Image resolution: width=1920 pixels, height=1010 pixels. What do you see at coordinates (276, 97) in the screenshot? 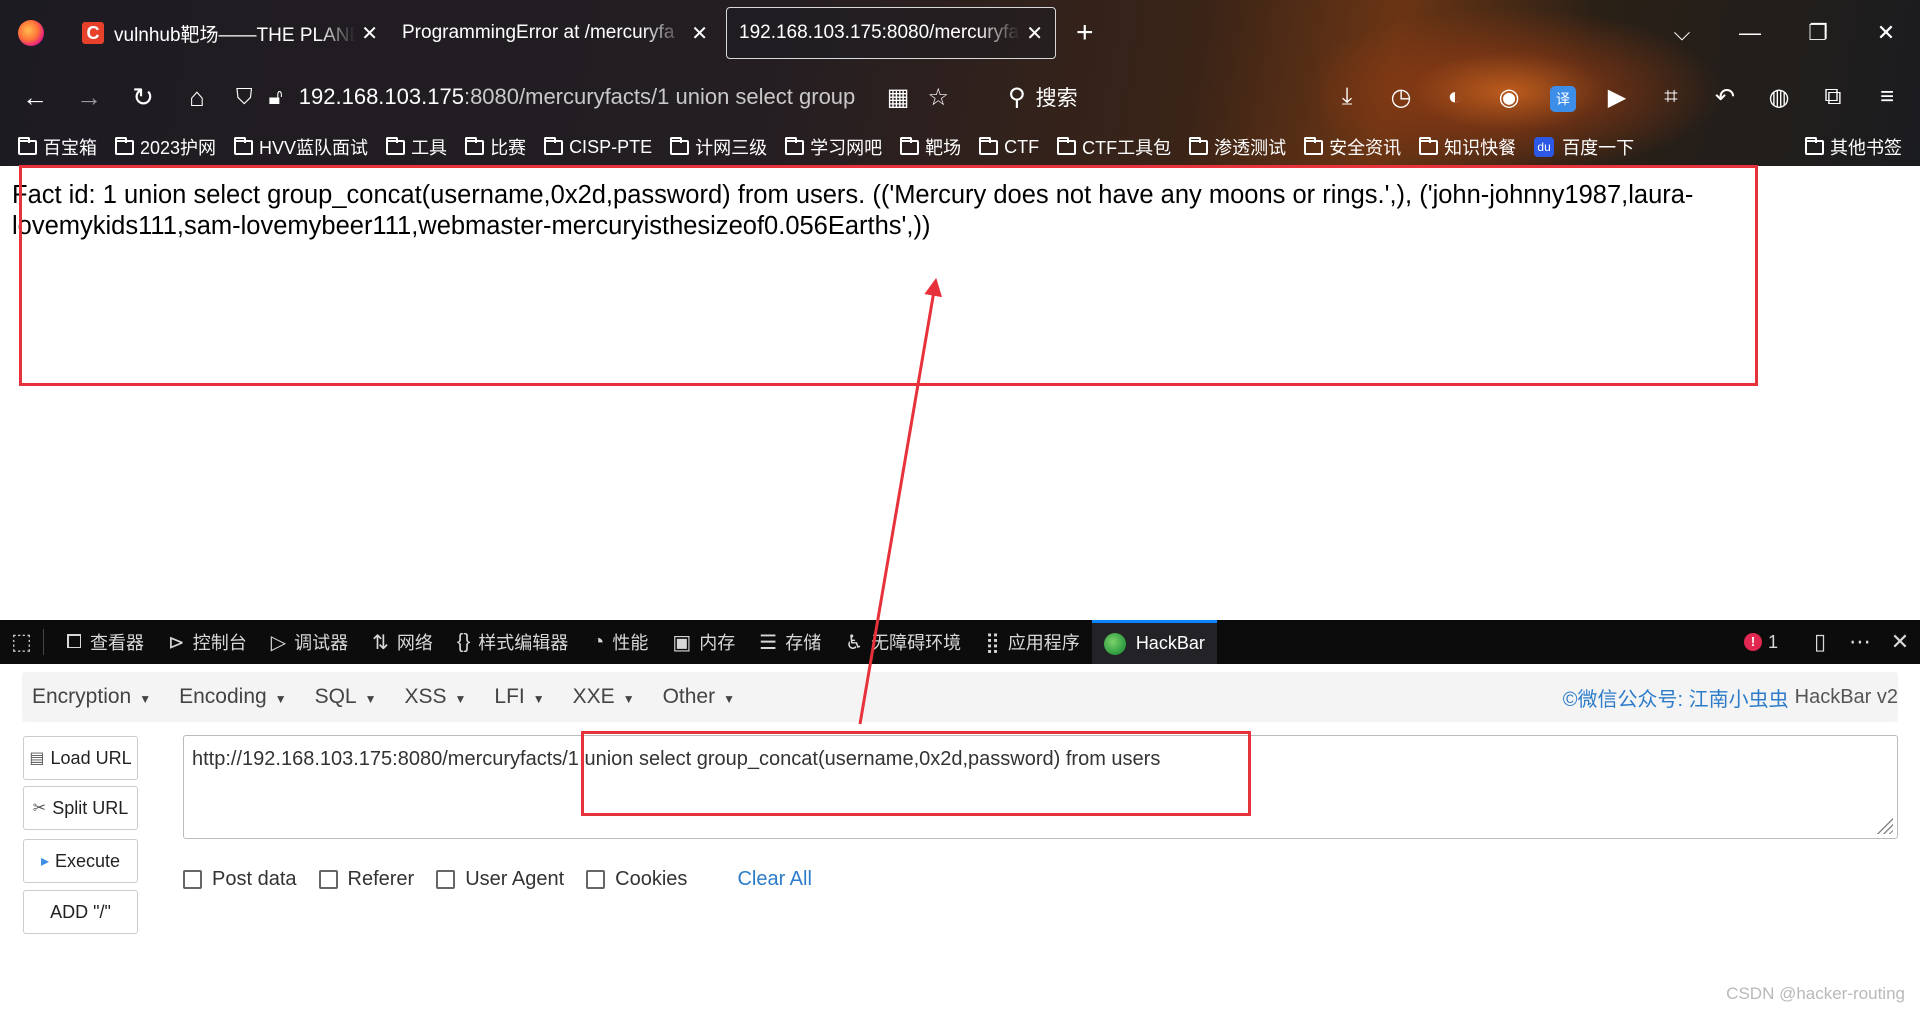
I see `insecure-lock-icon: 🔓︎` at bounding box center [276, 97].